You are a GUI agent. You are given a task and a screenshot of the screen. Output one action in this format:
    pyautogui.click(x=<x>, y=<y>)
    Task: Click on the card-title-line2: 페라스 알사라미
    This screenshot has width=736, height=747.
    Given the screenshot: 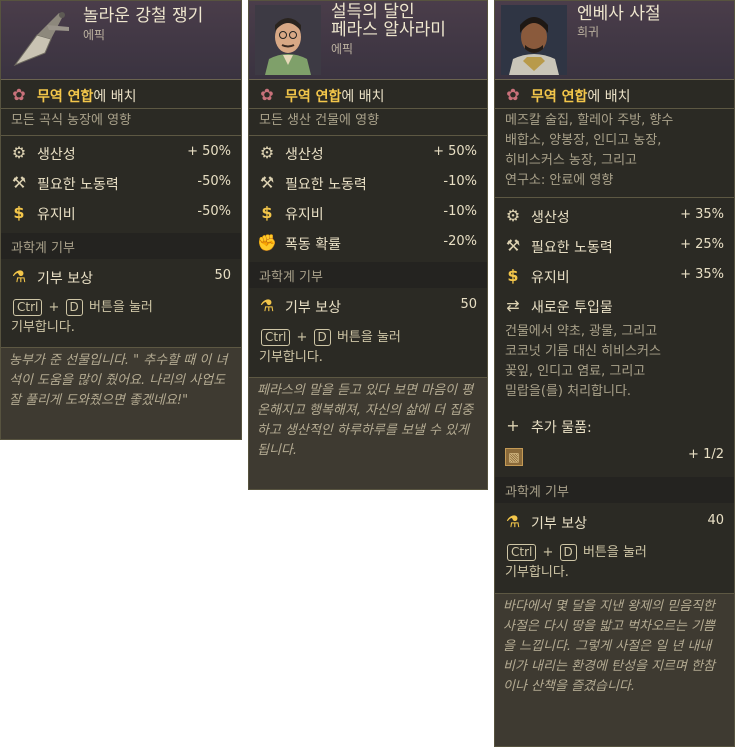 What is the action you would take?
    pyautogui.click(x=388, y=30)
    